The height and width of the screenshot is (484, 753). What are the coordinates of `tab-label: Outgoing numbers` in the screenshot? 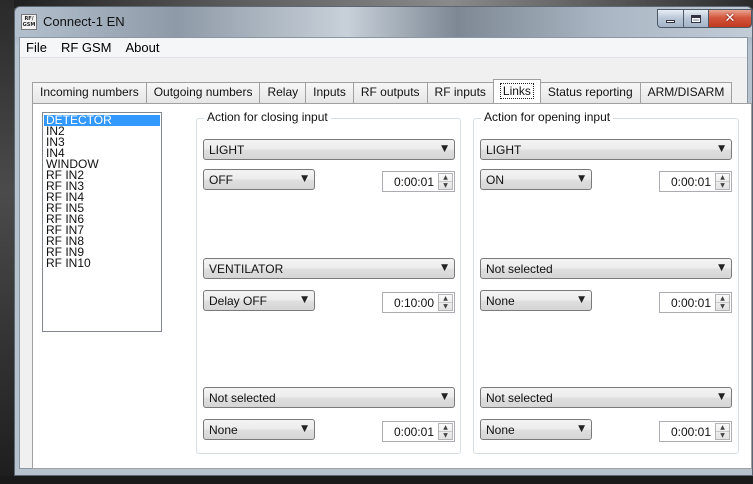 It's located at (203, 92).